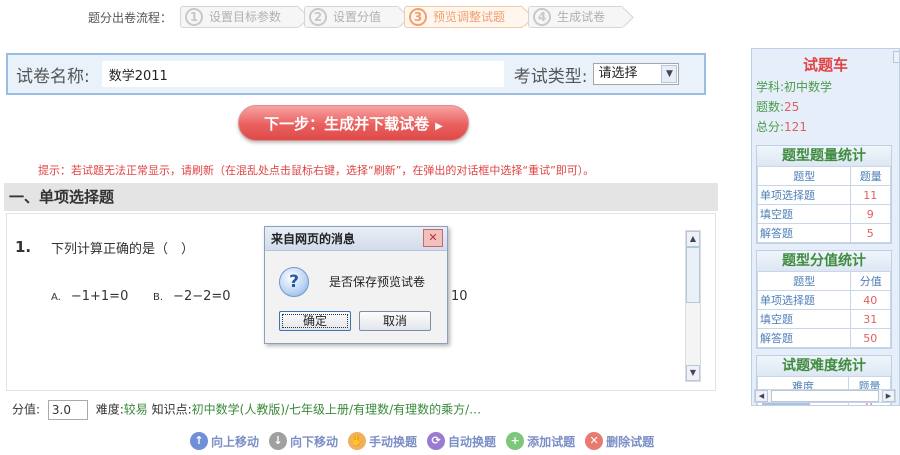  What do you see at coordinates (235, 441) in the screenshot?
I see `action-label: 向上移动` at bounding box center [235, 441].